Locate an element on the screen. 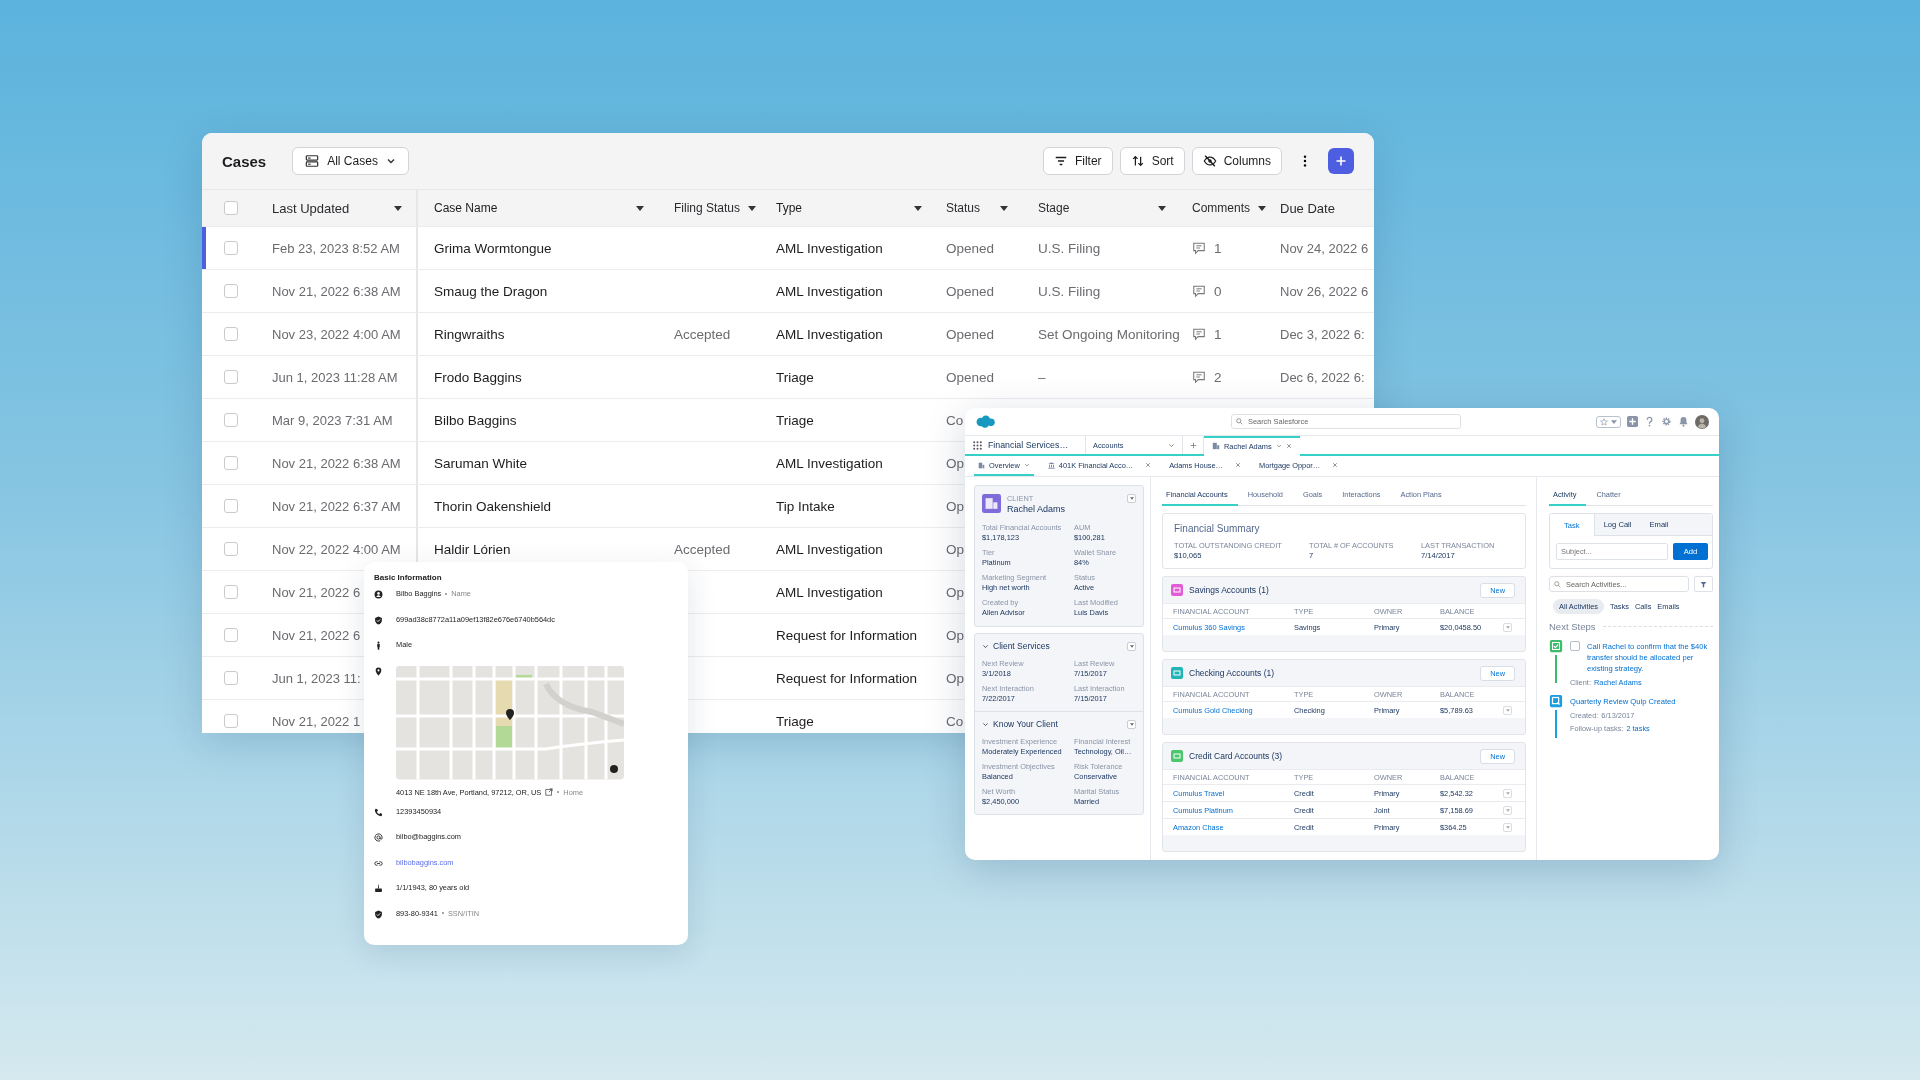 The width and height of the screenshot is (1920, 1080). client-name: Rachel Adams is located at coordinates (1037, 509).